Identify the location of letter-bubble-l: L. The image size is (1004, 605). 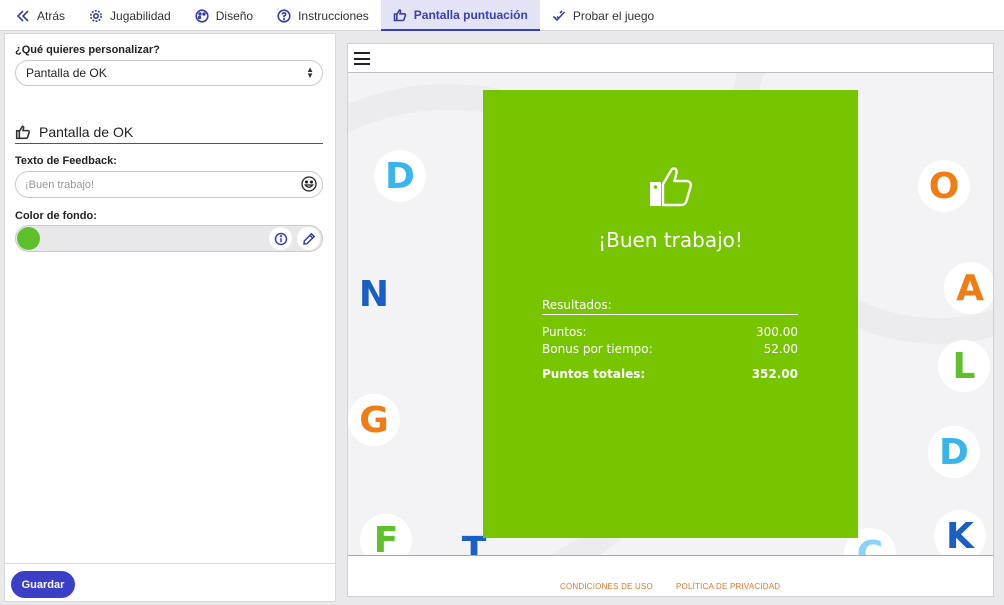
(964, 366).